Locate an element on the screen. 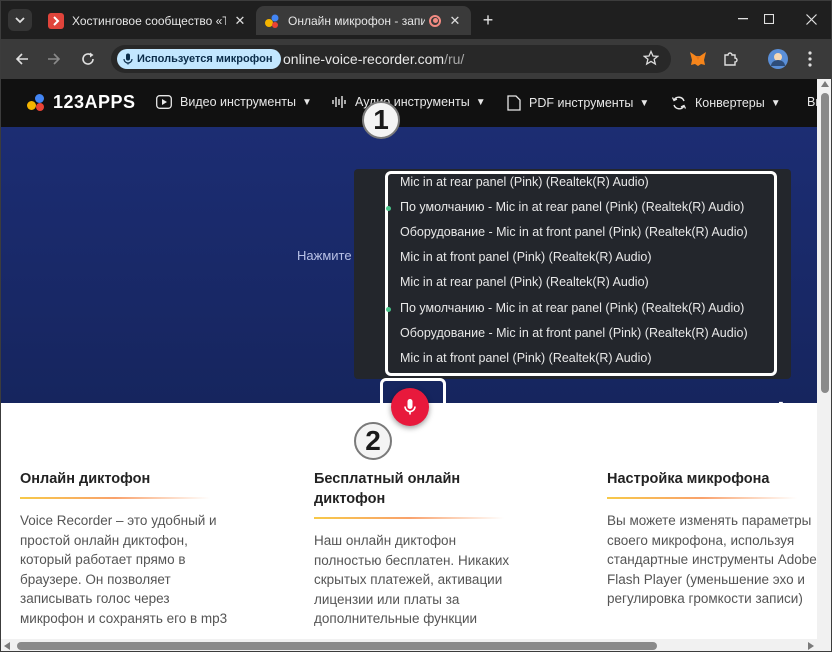  play-icon is located at coordinates (164, 102).